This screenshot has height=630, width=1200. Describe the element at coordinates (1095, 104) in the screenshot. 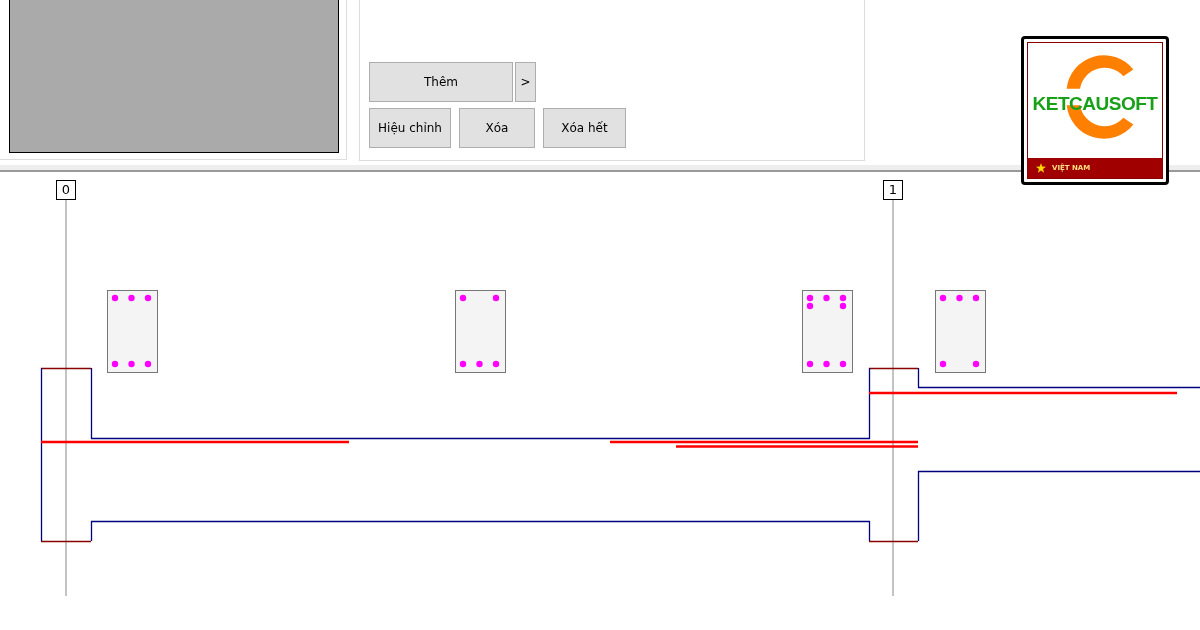

I see `logo-name: KETCAUSOFT` at that location.